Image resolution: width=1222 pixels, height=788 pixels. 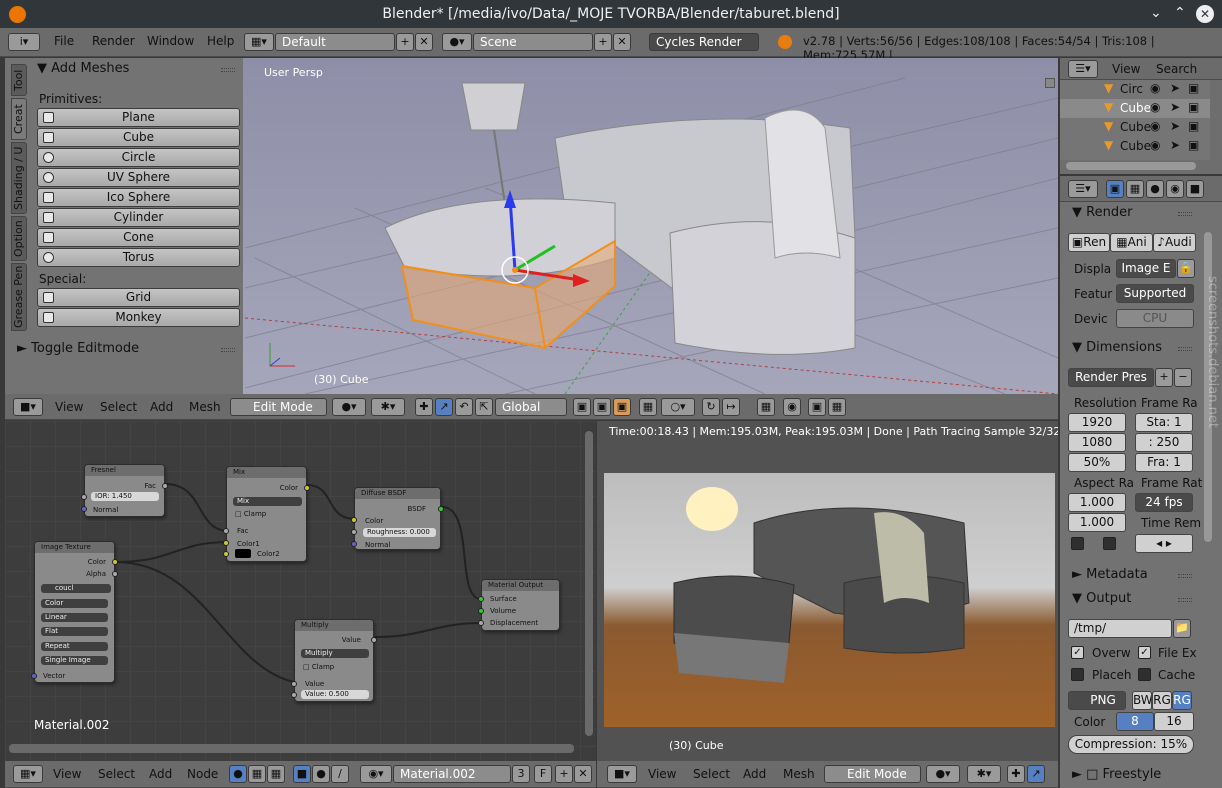 I want to click on freestyle-panel-header: ► □ Freestyle, so click(x=1116, y=774).